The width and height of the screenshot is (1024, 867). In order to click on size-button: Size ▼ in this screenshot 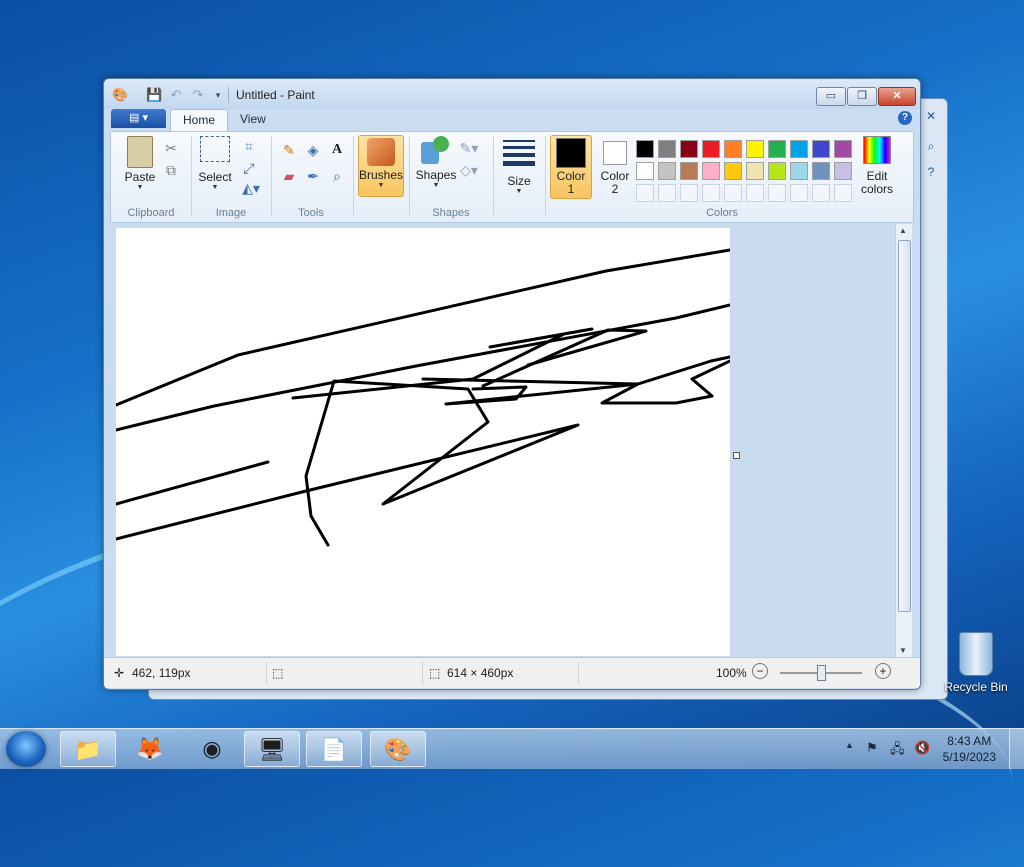, I will do `click(519, 166)`.